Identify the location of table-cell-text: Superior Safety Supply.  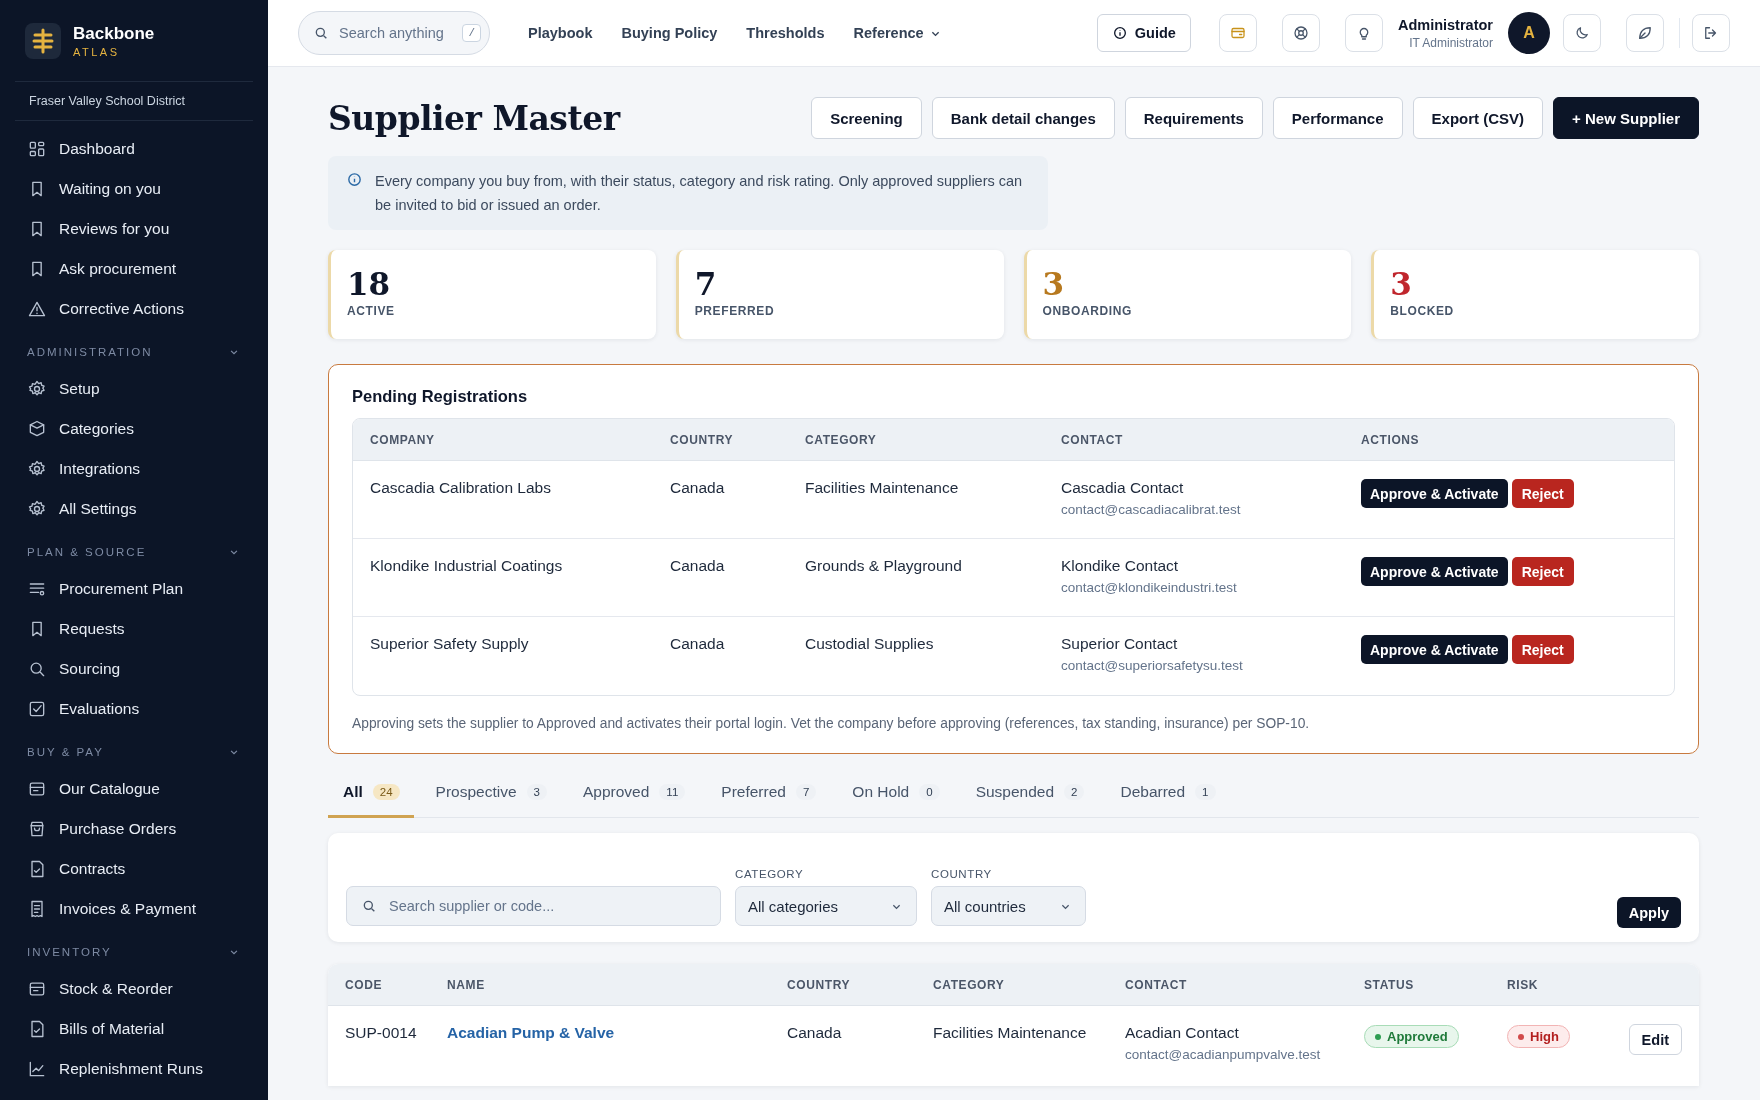
(450, 644).